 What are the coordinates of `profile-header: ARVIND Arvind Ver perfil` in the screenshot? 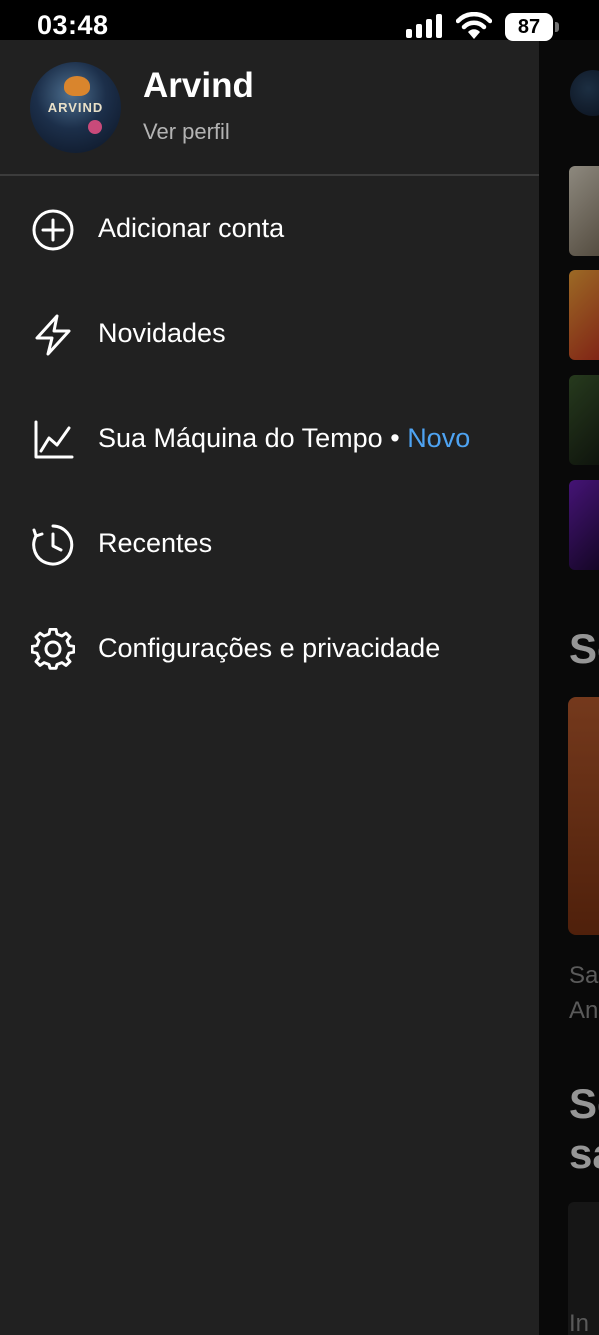 It's located at (269, 107).